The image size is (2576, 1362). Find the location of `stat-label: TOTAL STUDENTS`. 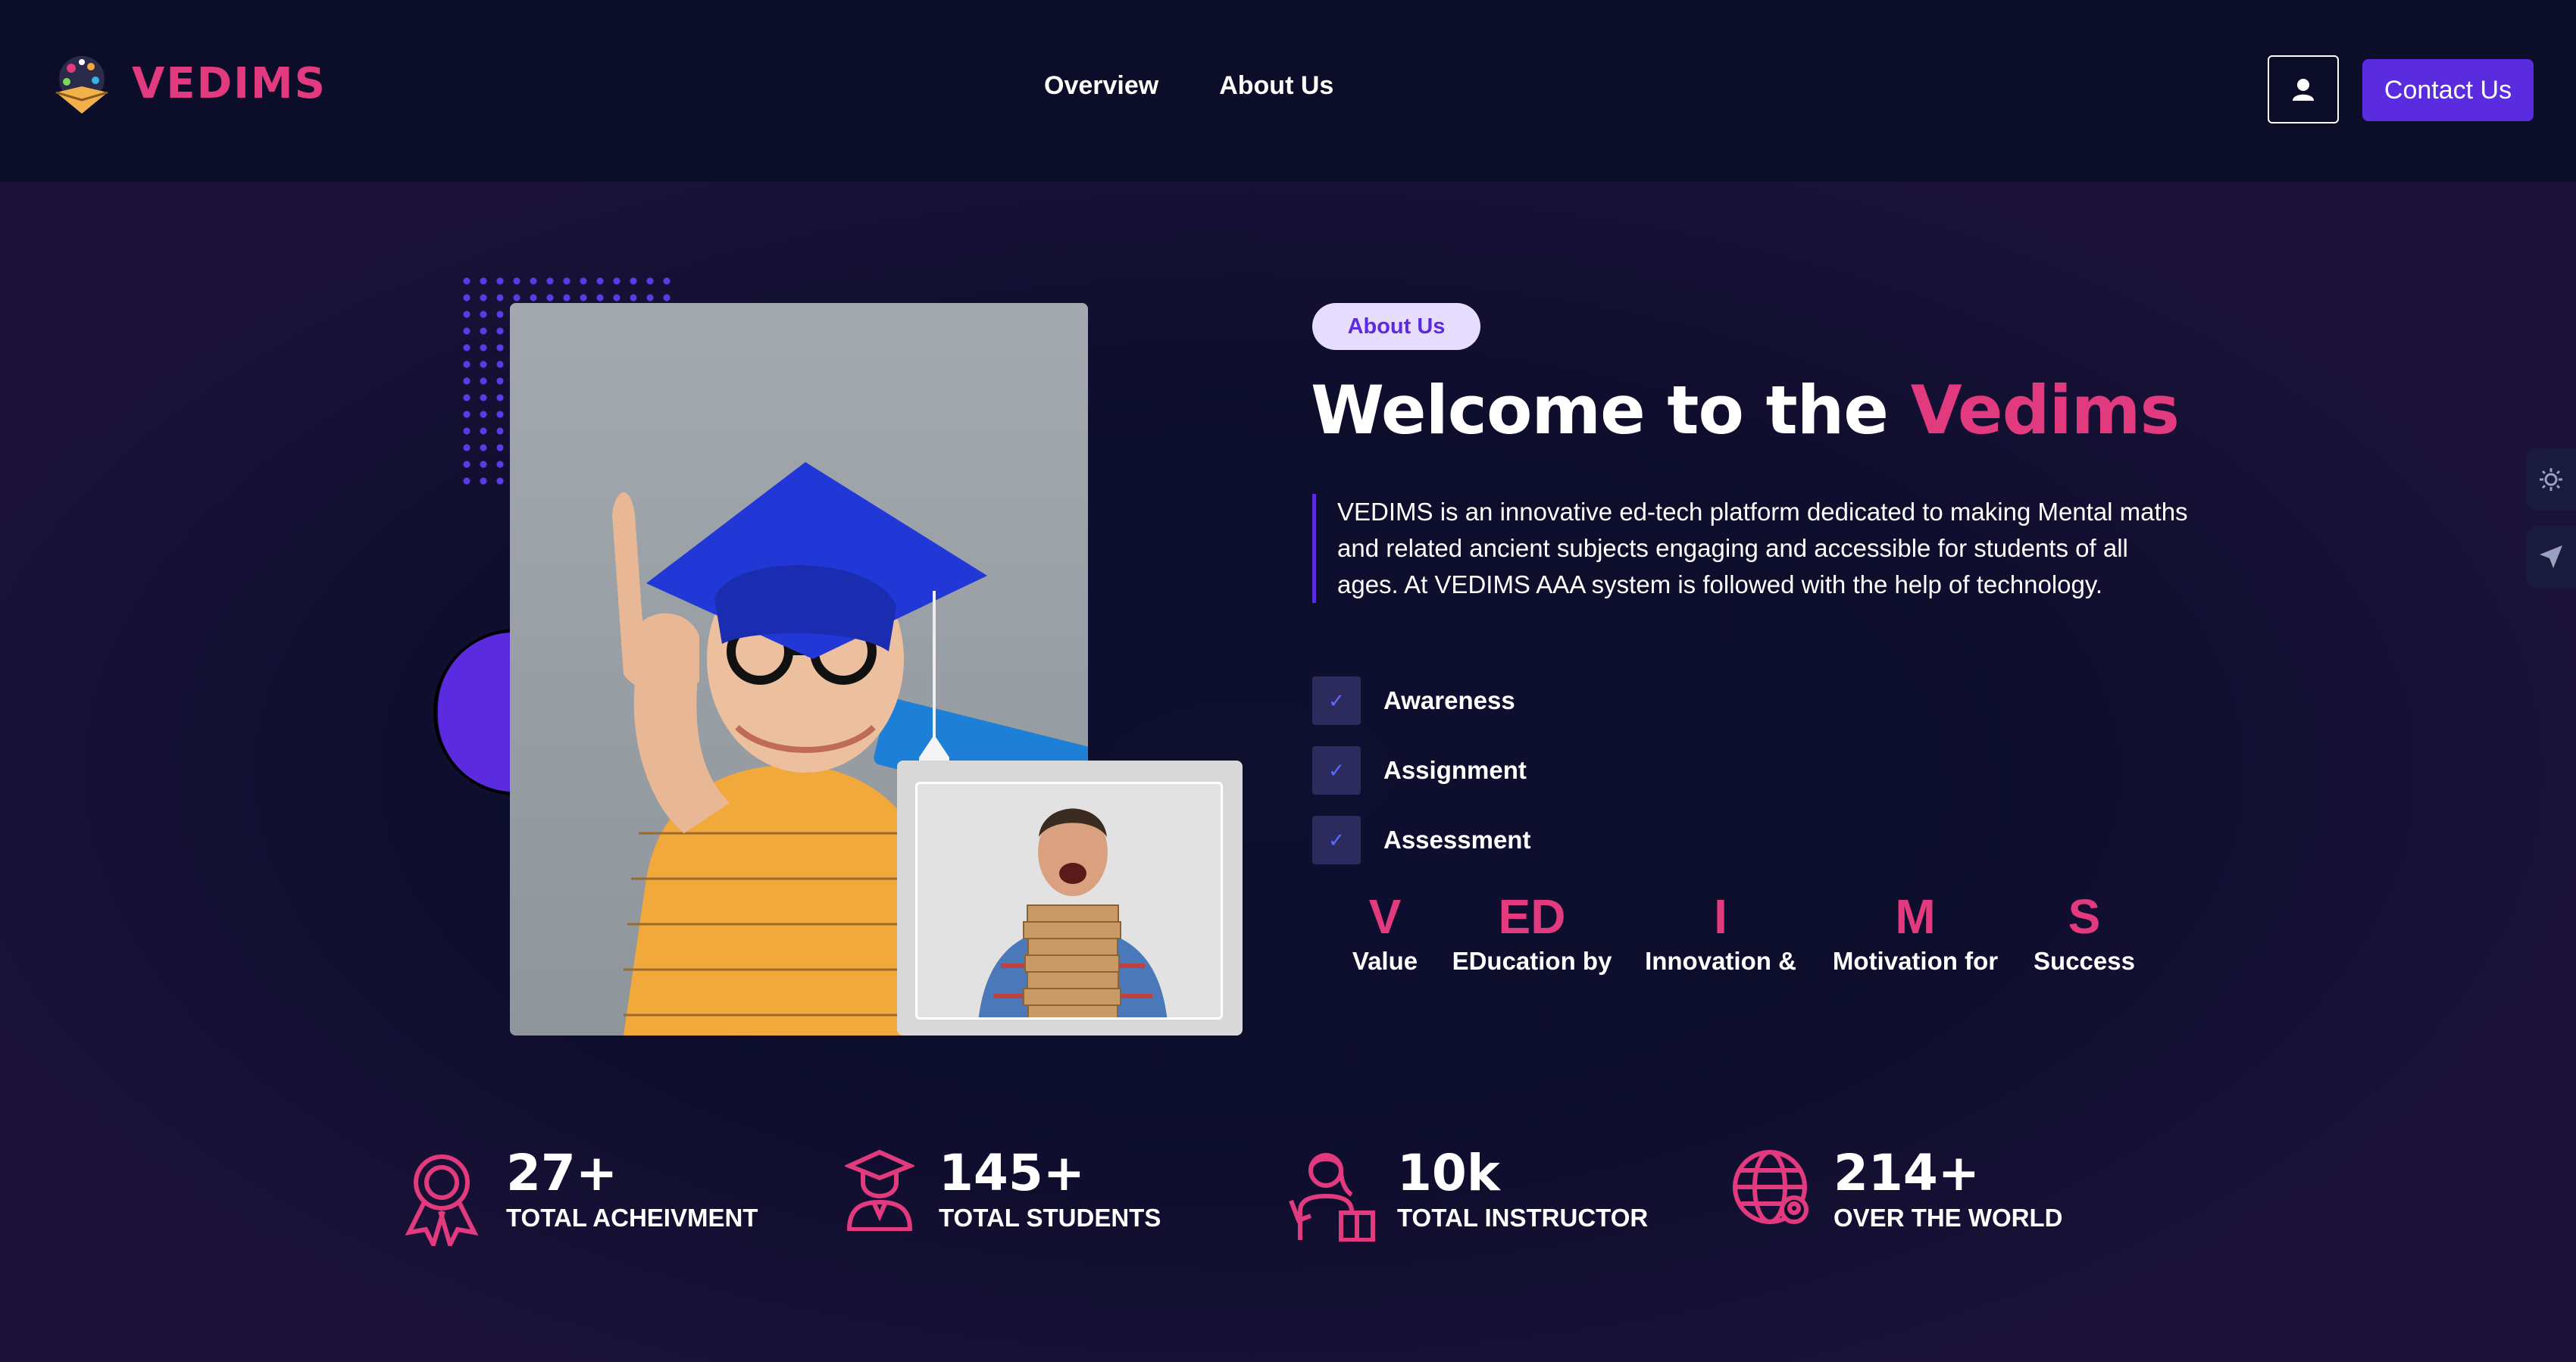

stat-label: TOTAL STUDENTS is located at coordinates (1050, 1218).